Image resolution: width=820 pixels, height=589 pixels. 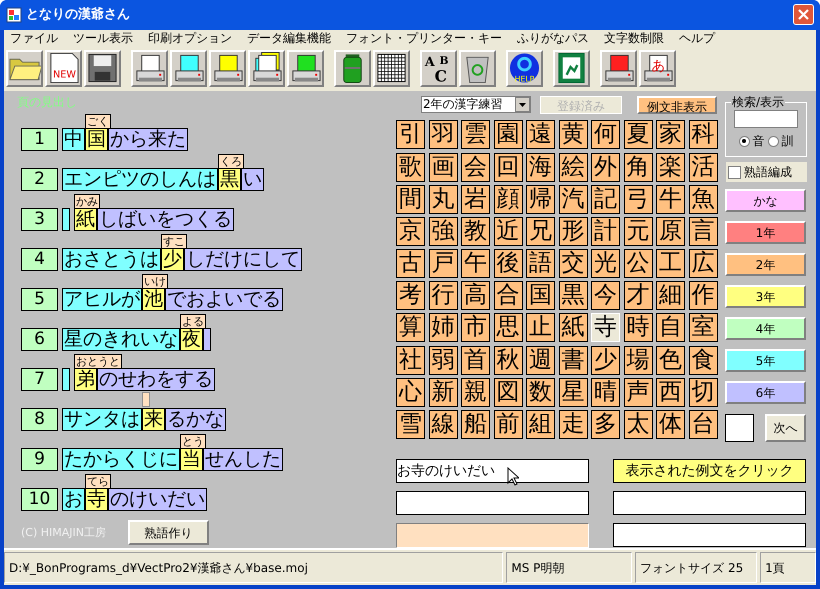 I want to click on text-field: お寺のけいだい, so click(x=492, y=471).